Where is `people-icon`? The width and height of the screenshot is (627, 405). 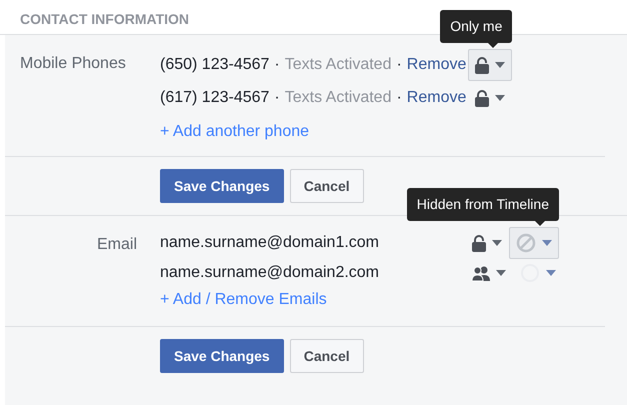 people-icon is located at coordinates (481, 273).